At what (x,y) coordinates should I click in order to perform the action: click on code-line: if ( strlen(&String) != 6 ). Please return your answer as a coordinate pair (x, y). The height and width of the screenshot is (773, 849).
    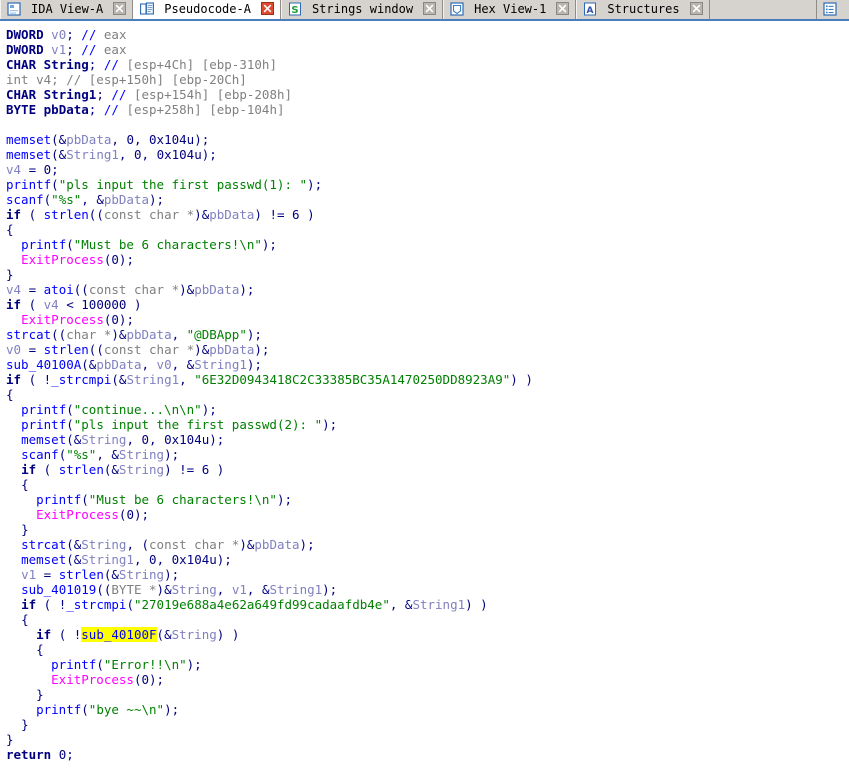
    Looking at the image, I should click on (427, 469).